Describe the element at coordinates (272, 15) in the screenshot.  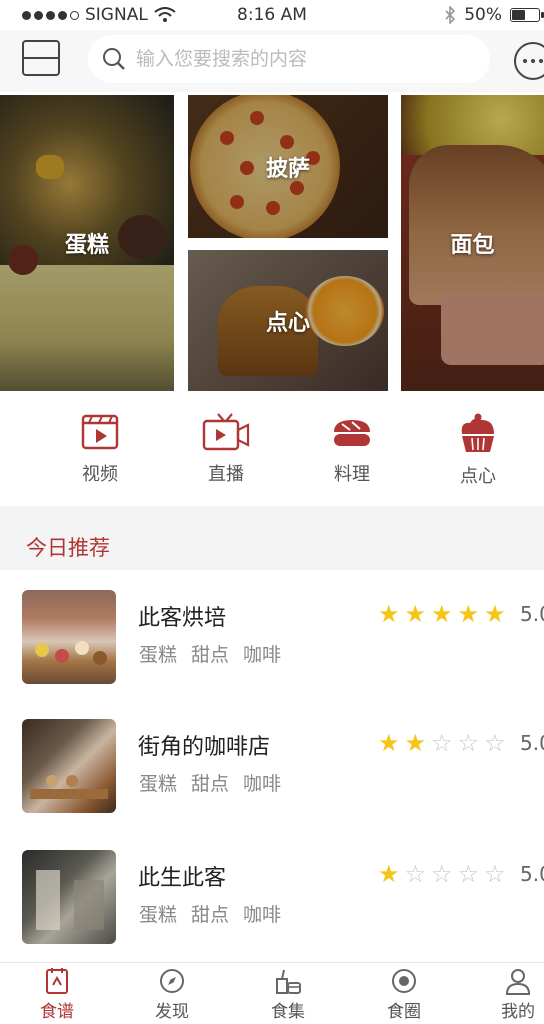
I see `status-bar: SIGNAL 8:16 AM 50%` at that location.